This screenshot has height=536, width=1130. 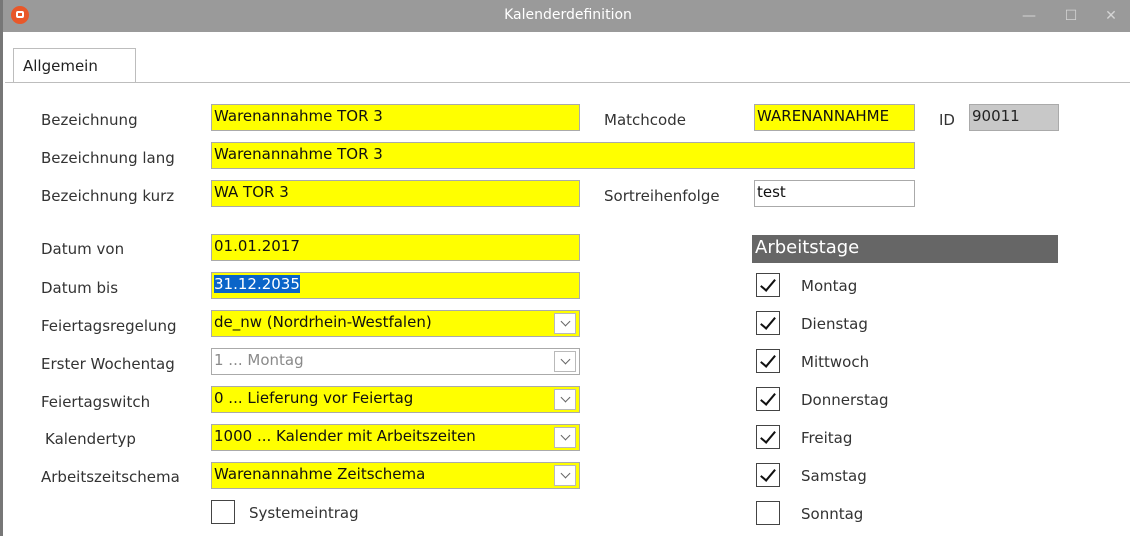 What do you see at coordinates (108, 158) in the screenshot?
I see `bezeichnung-lang-label: Bezeichnung lang` at bounding box center [108, 158].